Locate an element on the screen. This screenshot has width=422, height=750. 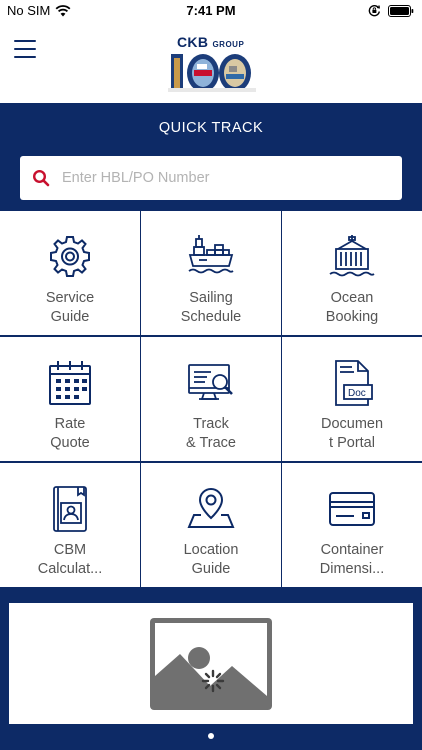
tile-label: Ocean Booking is located at coordinates (352, 307).